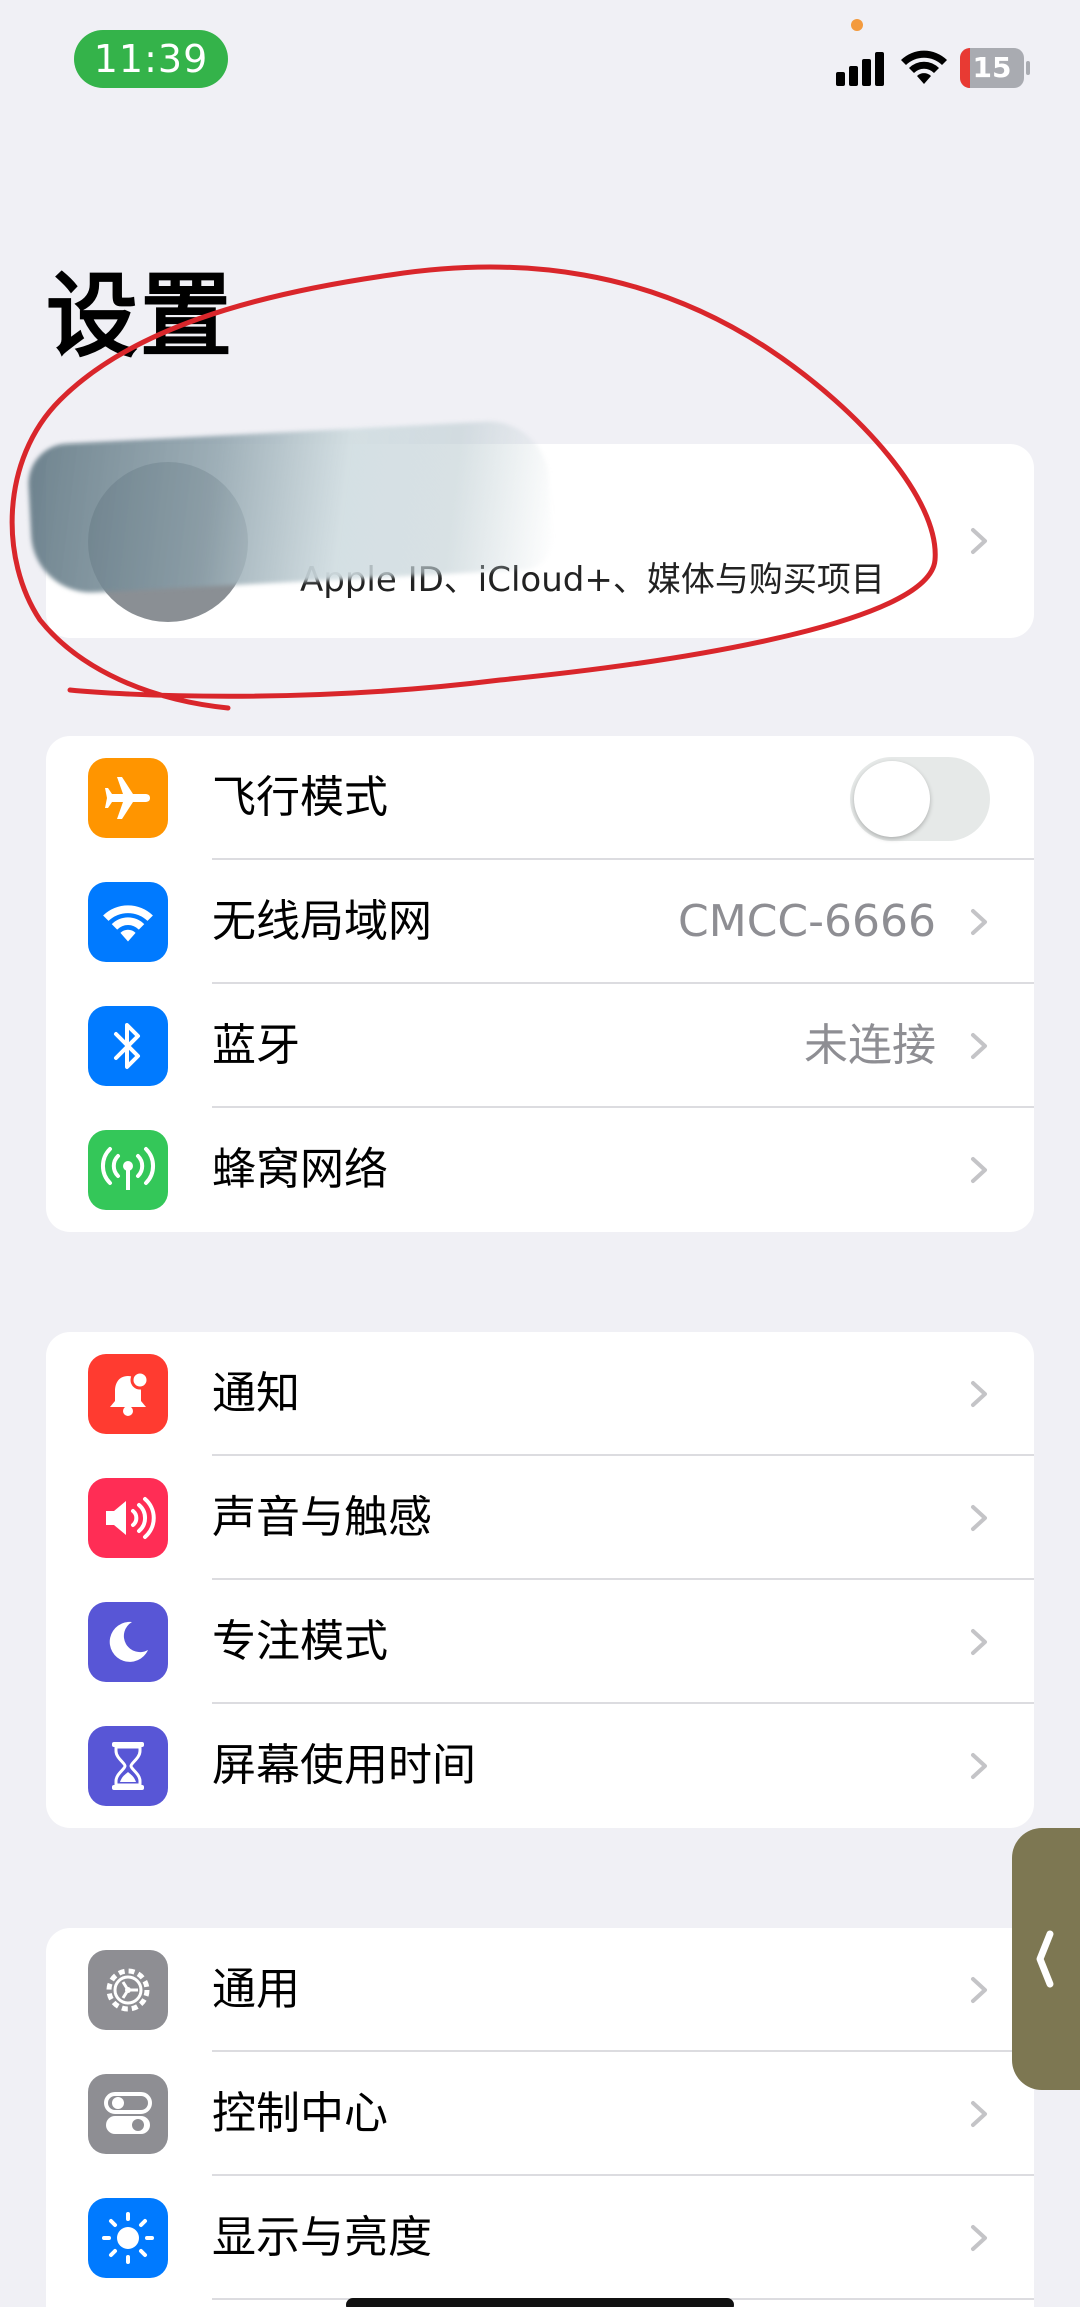 This screenshot has height=2307, width=1080. Describe the element at coordinates (540, 1394) in the screenshot. I see `row-notifications: 通知` at that location.